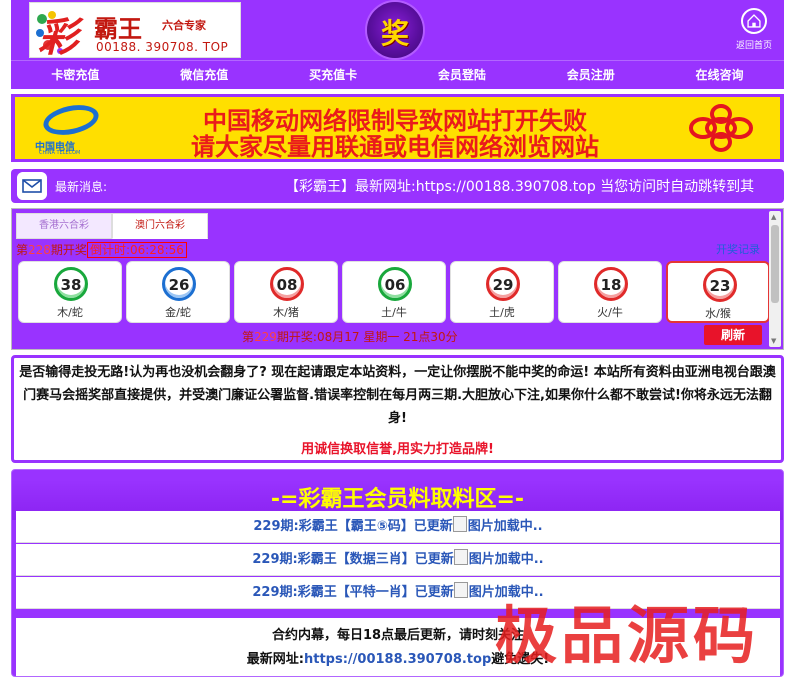 The image size is (800, 677). I want to click on draw-prefix: 第, so click(22, 250).